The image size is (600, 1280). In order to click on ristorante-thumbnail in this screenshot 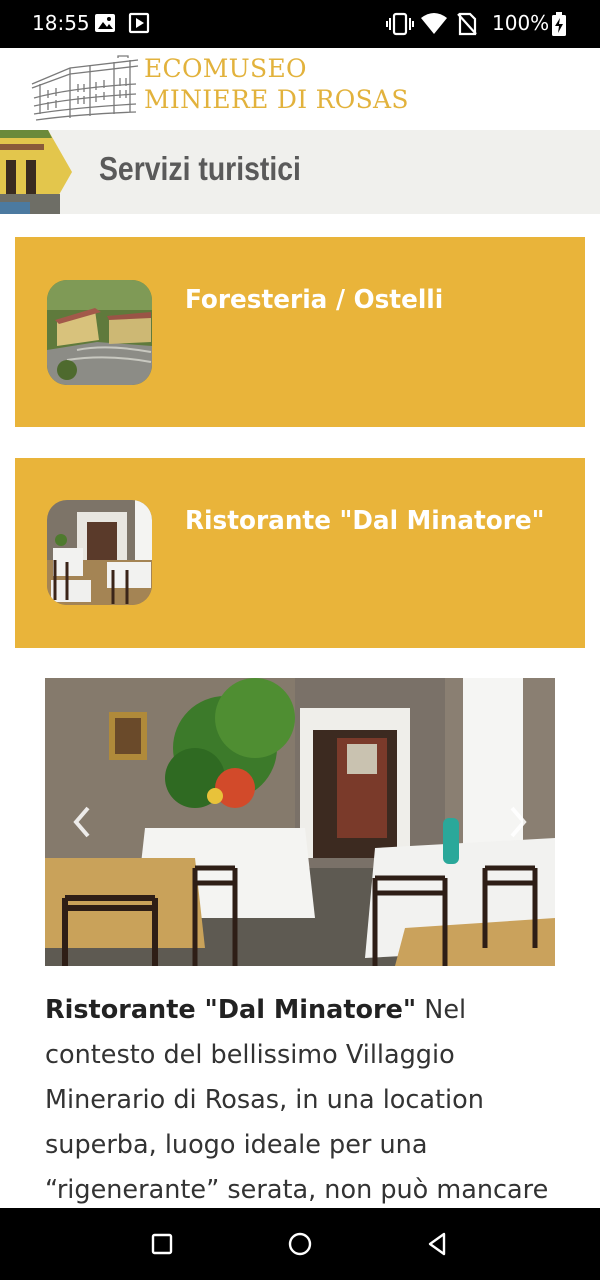, I will do `click(99, 552)`.